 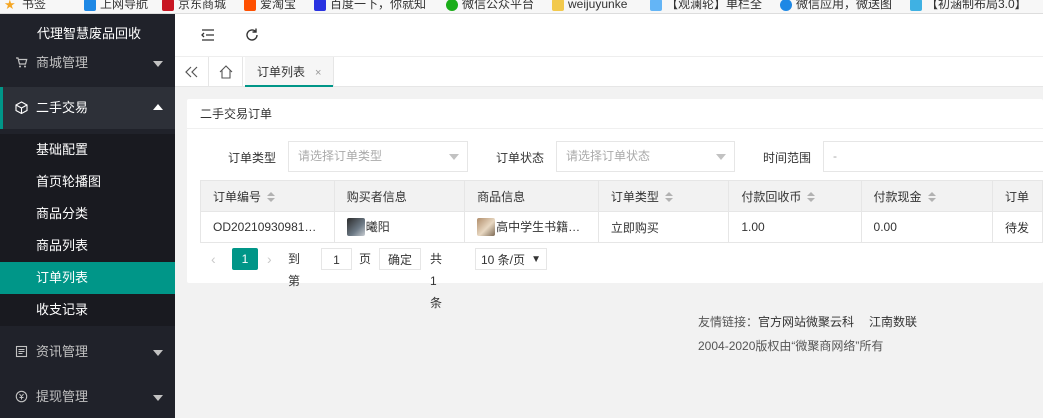 What do you see at coordinates (536, 259) in the screenshot?
I see `chevron-down-icon: ▼` at bounding box center [536, 259].